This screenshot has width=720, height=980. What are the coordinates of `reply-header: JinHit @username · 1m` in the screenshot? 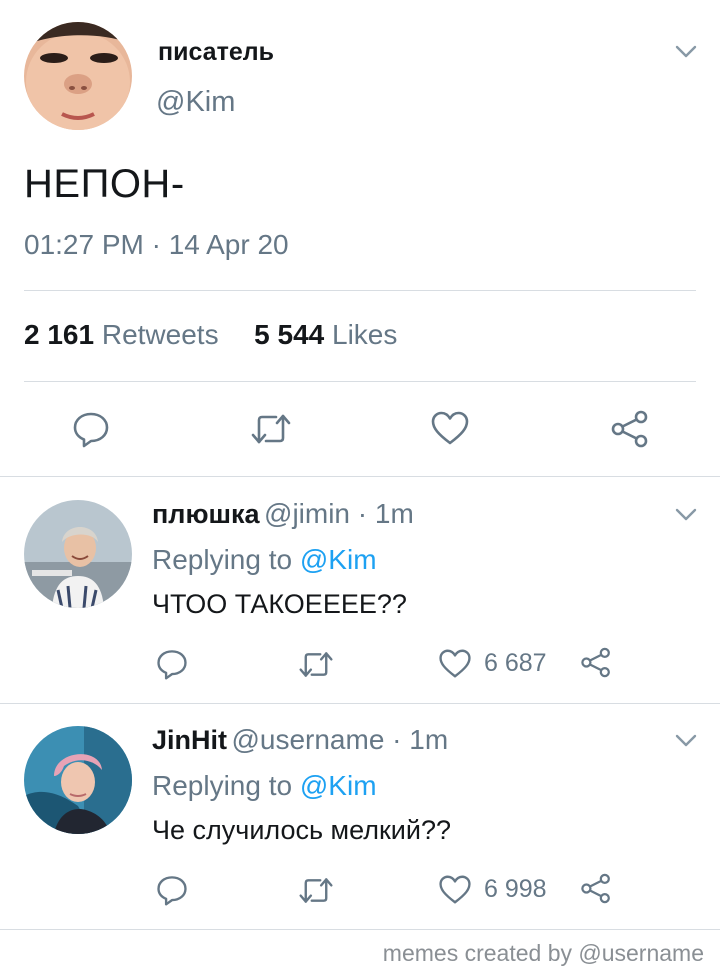 It's located at (300, 740).